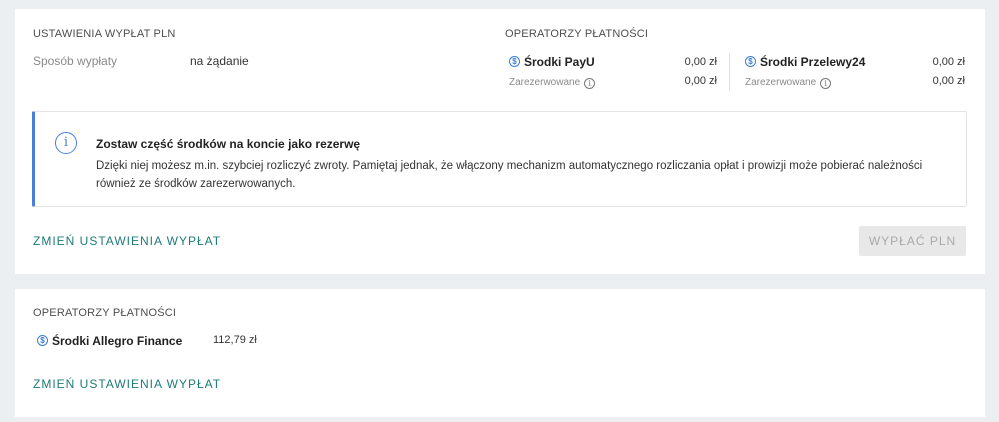  Describe the element at coordinates (912, 241) in the screenshot. I see `payout-pln-button: WYPŁAĆ PLN` at that location.